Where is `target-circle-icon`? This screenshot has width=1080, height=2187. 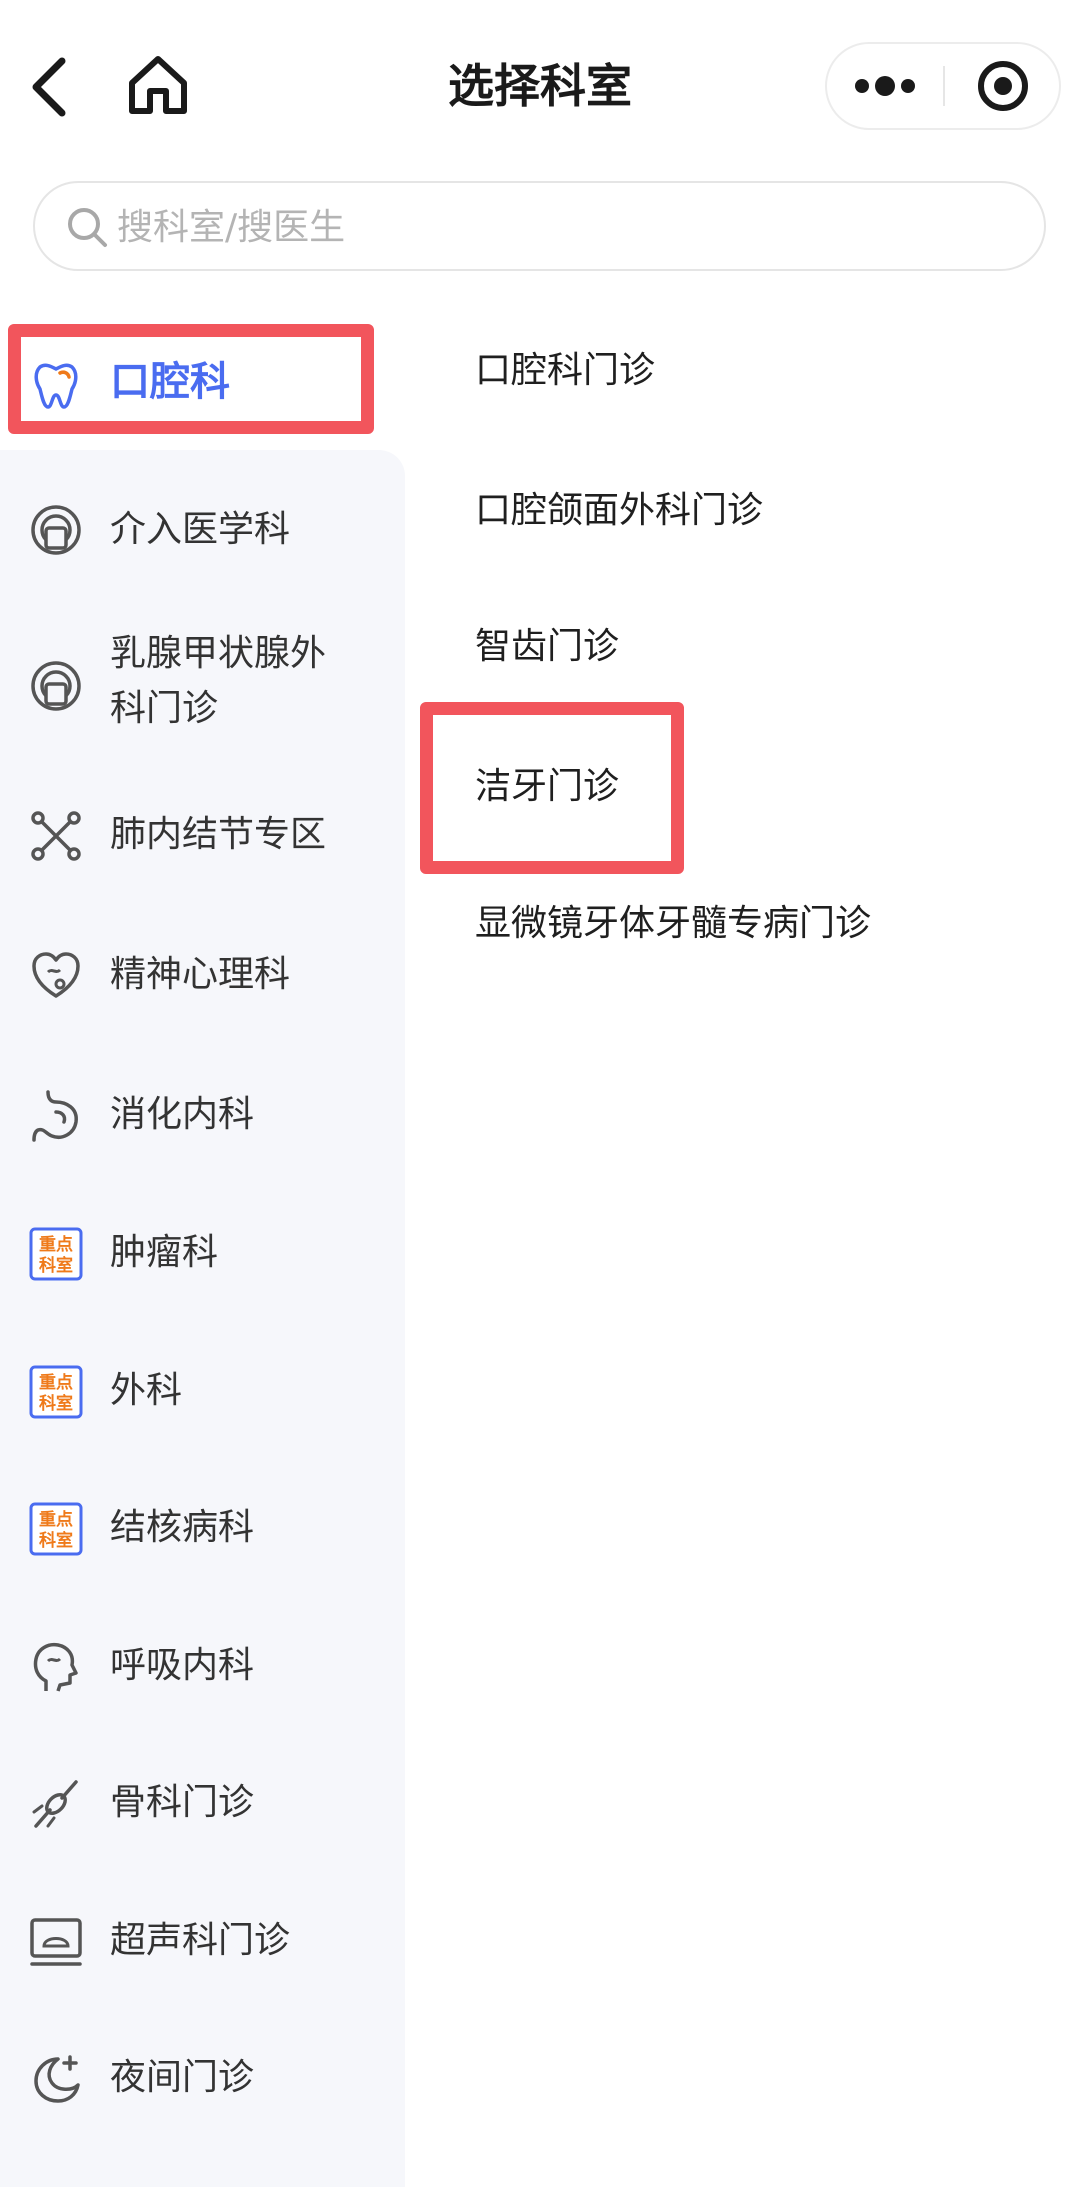 target-circle-icon is located at coordinates (1003, 86).